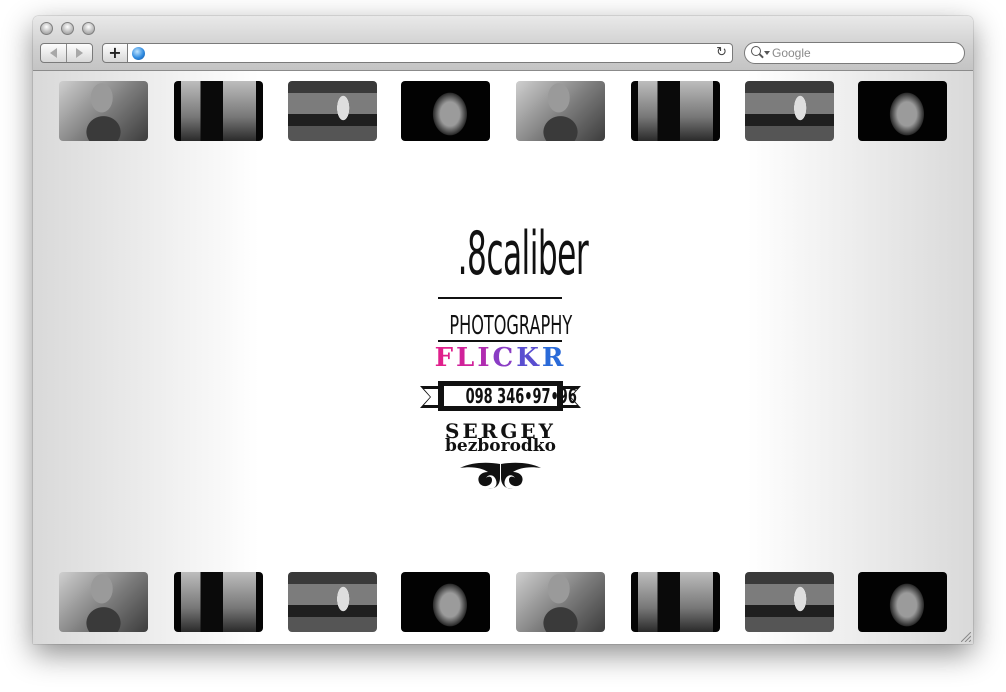  I want to click on thumbnail-row-top, so click(503, 111).